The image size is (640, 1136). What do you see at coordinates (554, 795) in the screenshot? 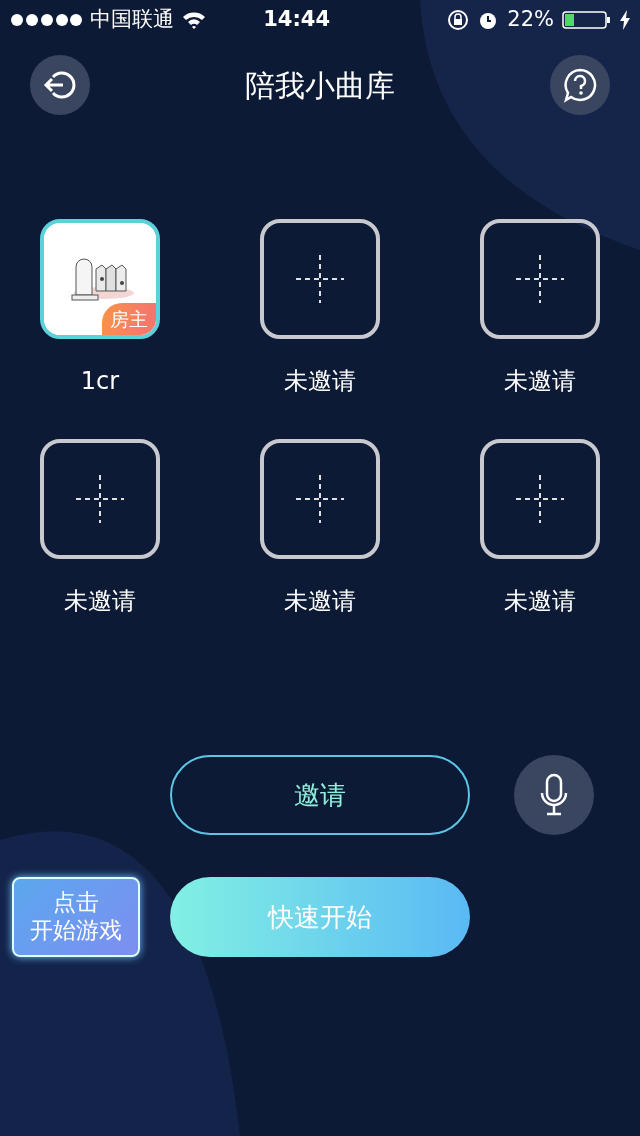
I see `microphone-icon` at bounding box center [554, 795].